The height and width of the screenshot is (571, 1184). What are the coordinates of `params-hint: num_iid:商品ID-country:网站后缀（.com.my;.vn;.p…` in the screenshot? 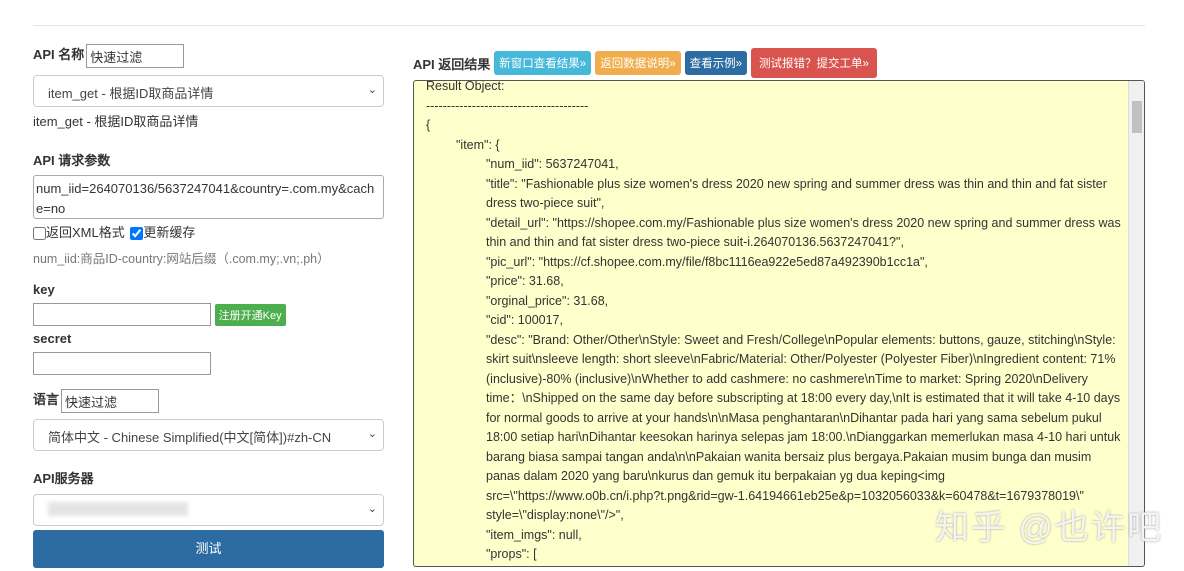 It's located at (181, 259).